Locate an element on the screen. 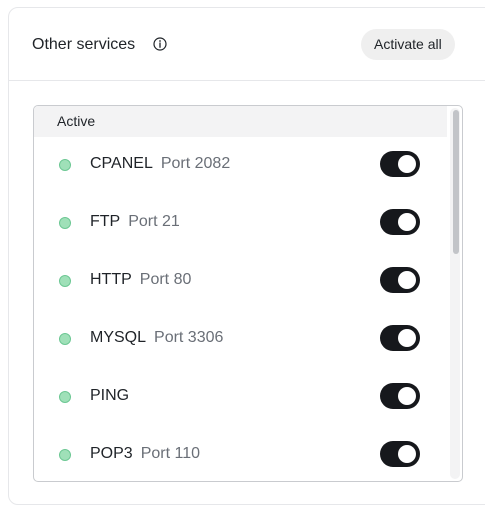 The width and height of the screenshot is (485, 514). service-port: Port 21 is located at coordinates (154, 221).